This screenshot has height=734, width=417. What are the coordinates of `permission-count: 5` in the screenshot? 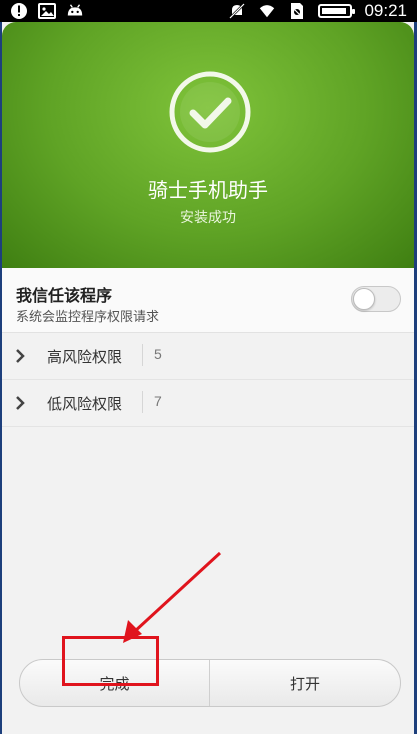 It's located at (158, 354).